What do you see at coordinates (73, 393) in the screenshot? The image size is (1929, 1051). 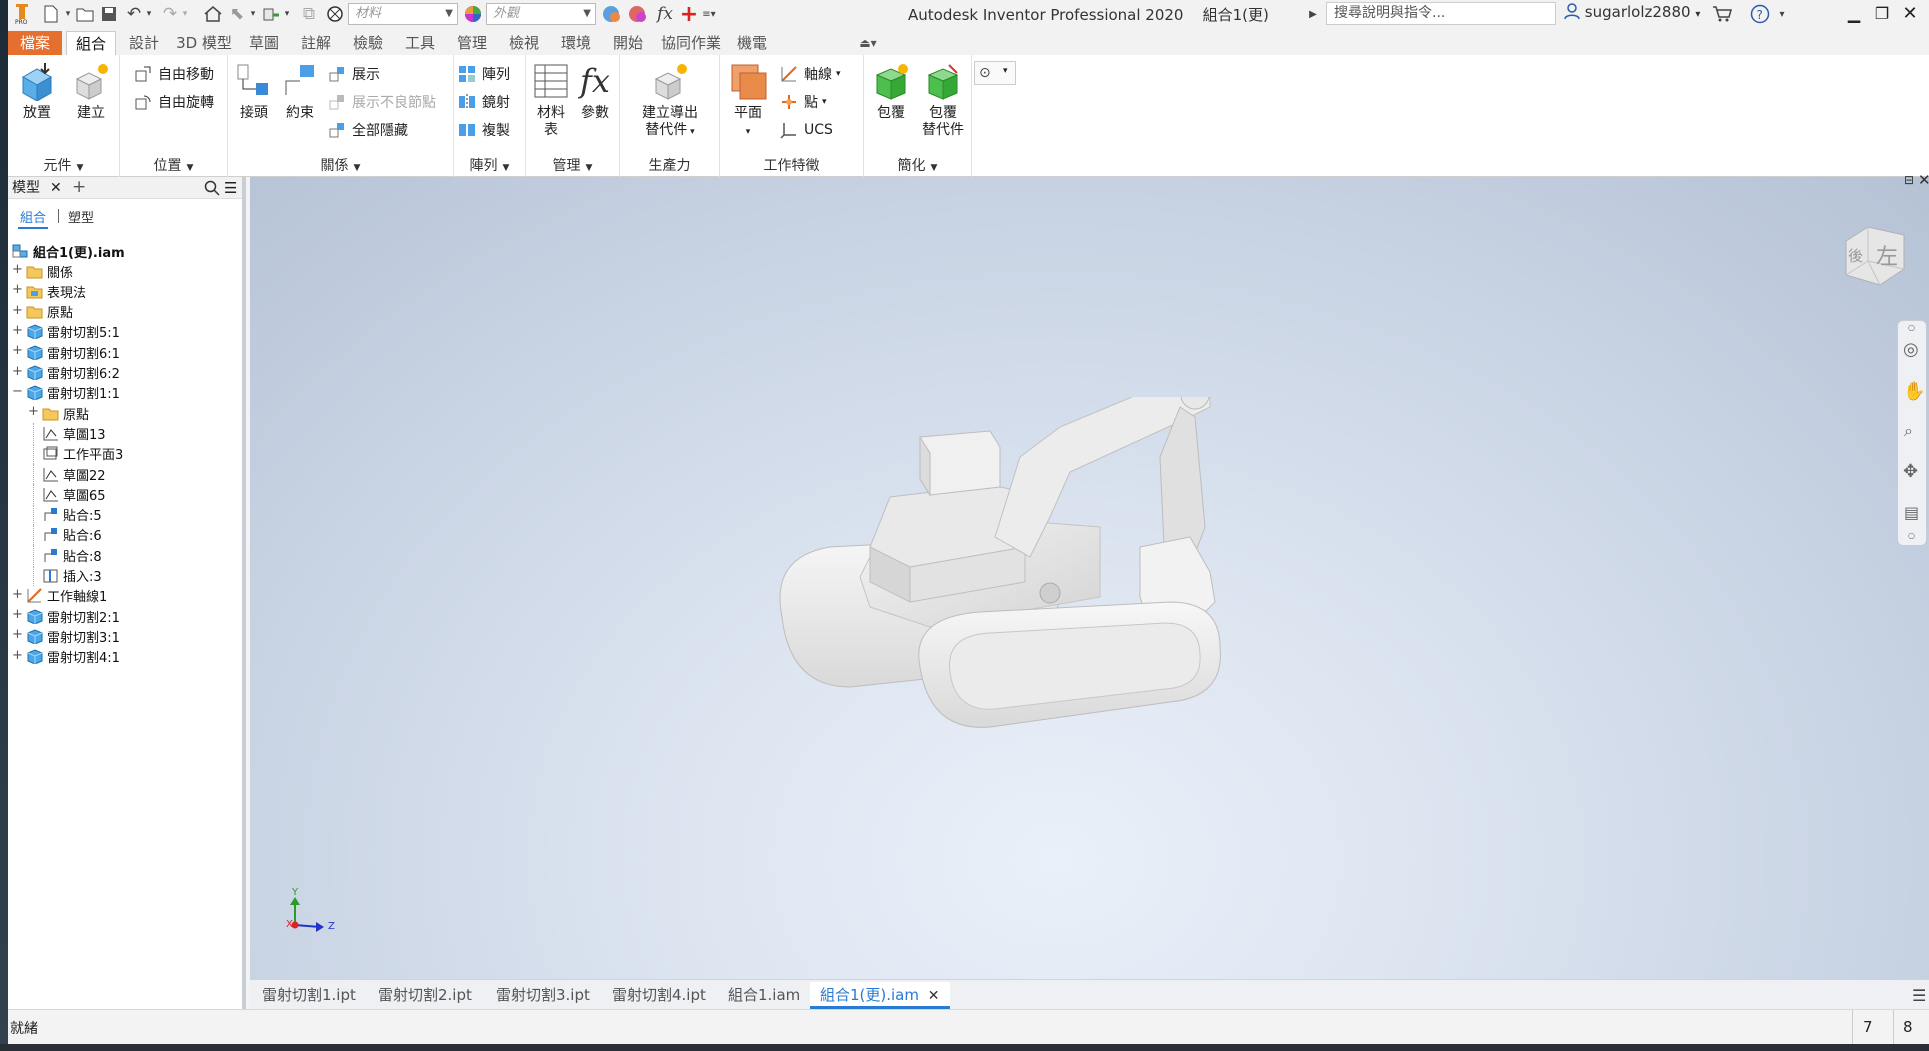 I see `tree-item: 雷射切割1:1` at bounding box center [73, 393].